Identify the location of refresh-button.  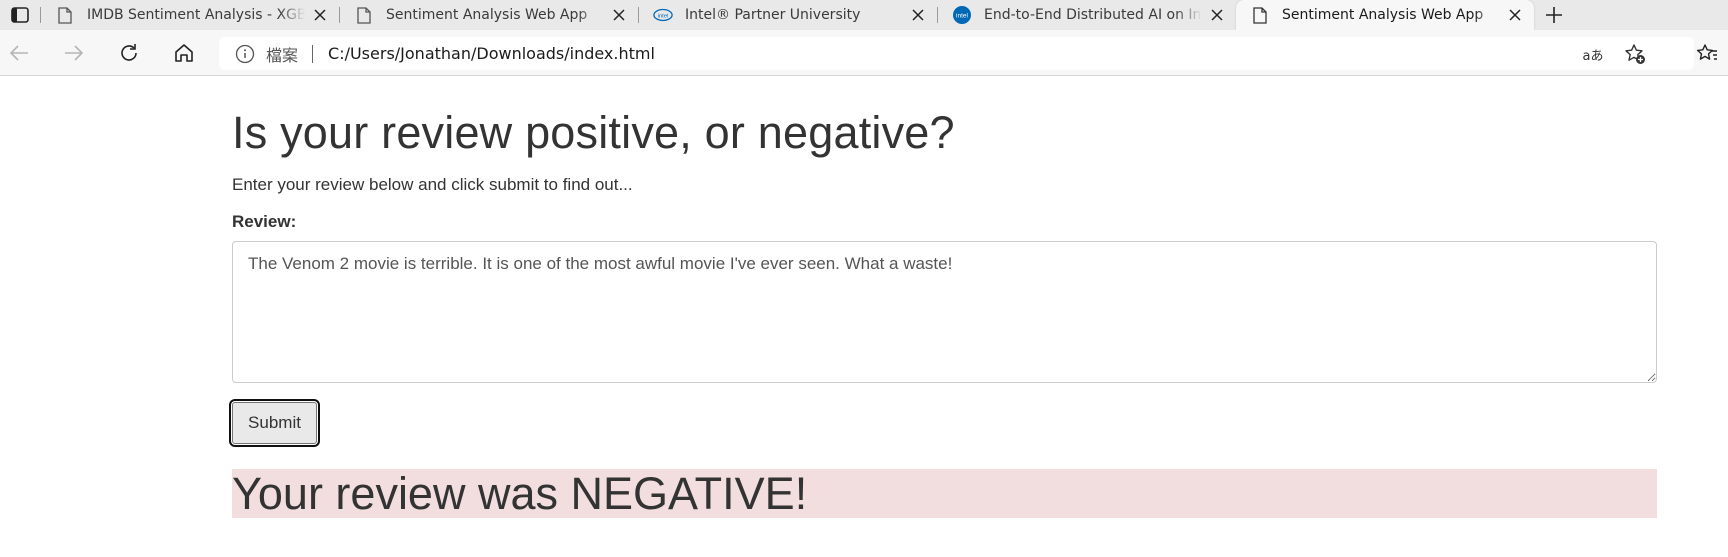
(129, 53).